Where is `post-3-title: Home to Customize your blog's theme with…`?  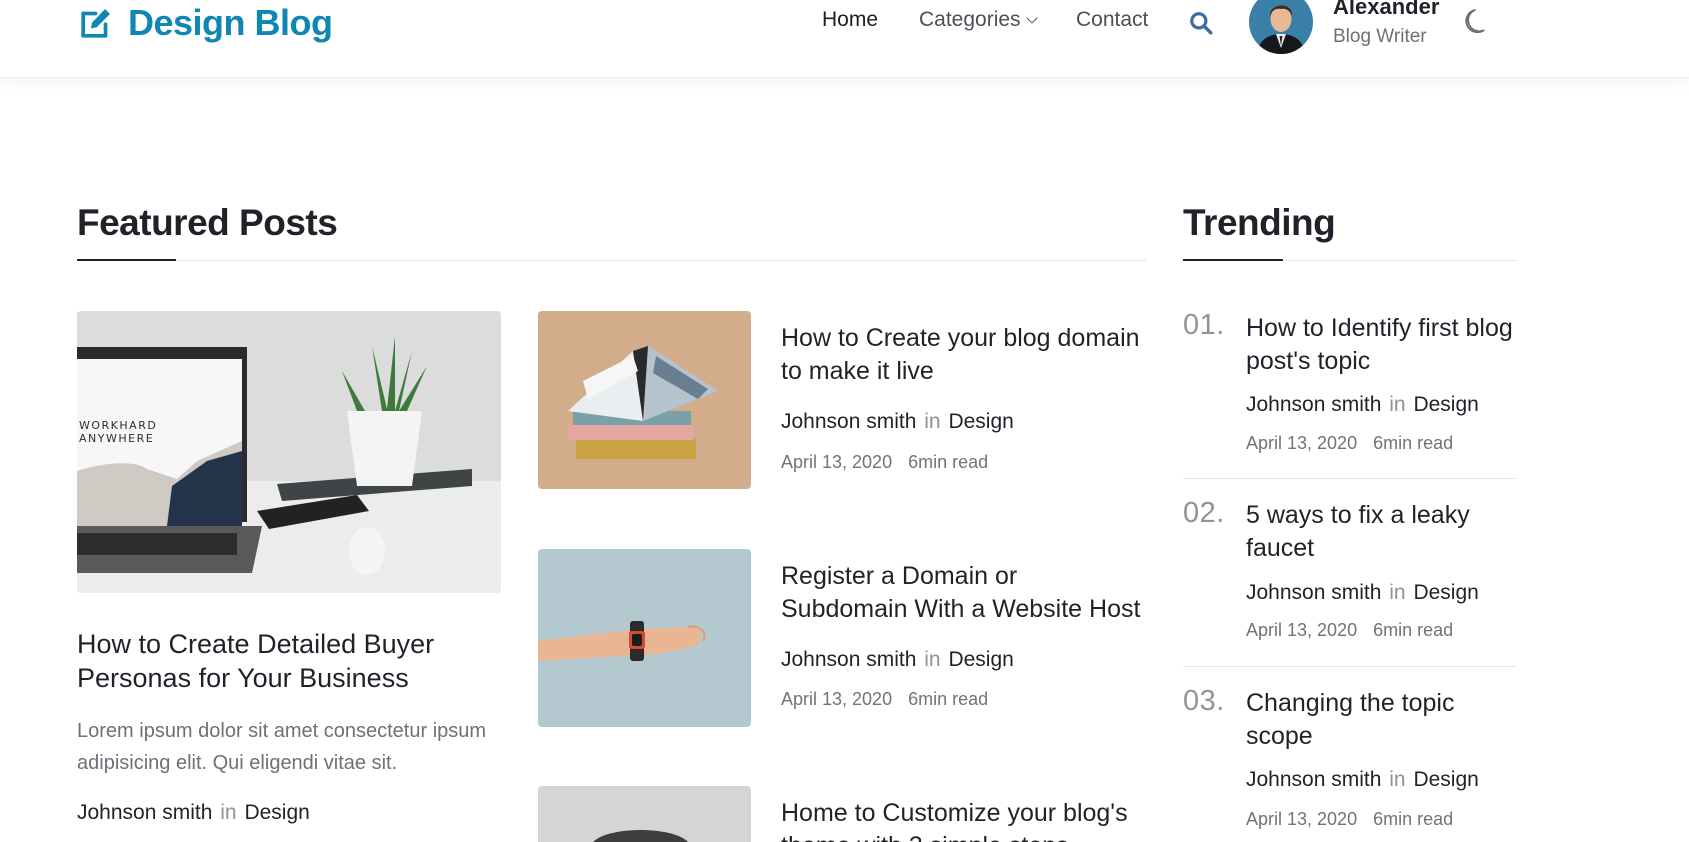 post-3-title: Home to Customize your blog's theme with… is located at coordinates (963, 819).